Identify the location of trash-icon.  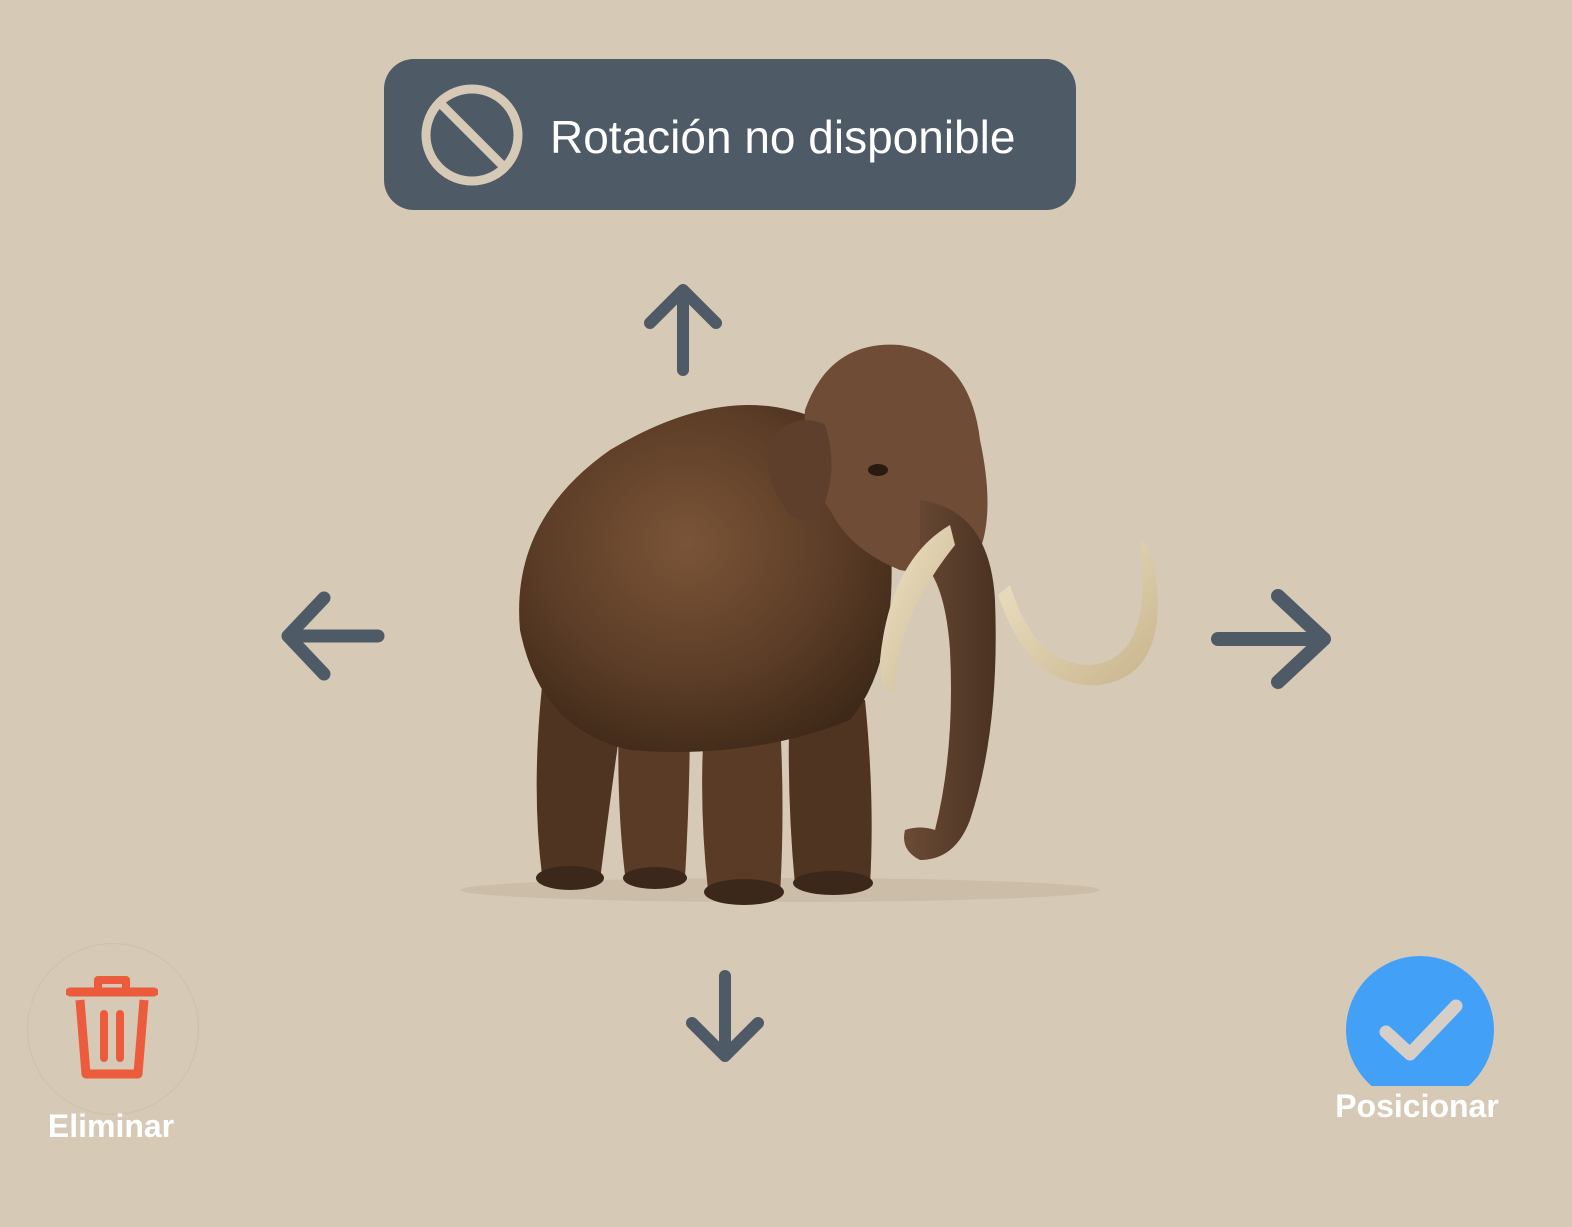
(112, 1027).